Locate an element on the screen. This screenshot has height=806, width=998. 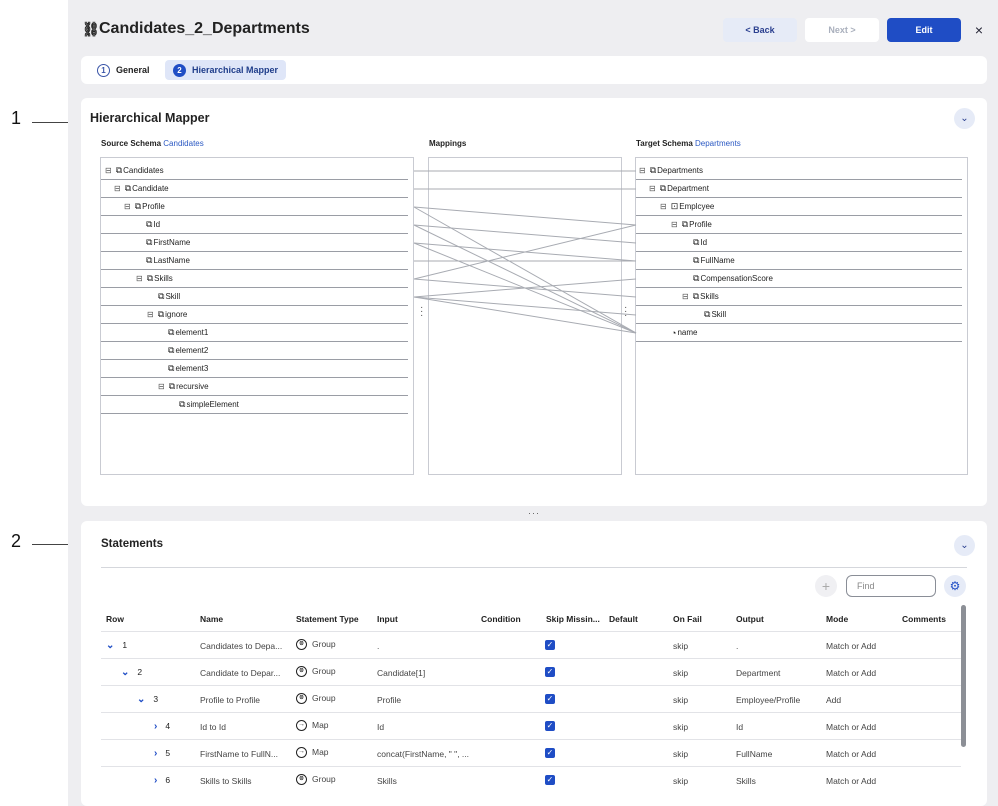
target-node: ⊟ ⧉ Departments is located at coordinates (799, 171).